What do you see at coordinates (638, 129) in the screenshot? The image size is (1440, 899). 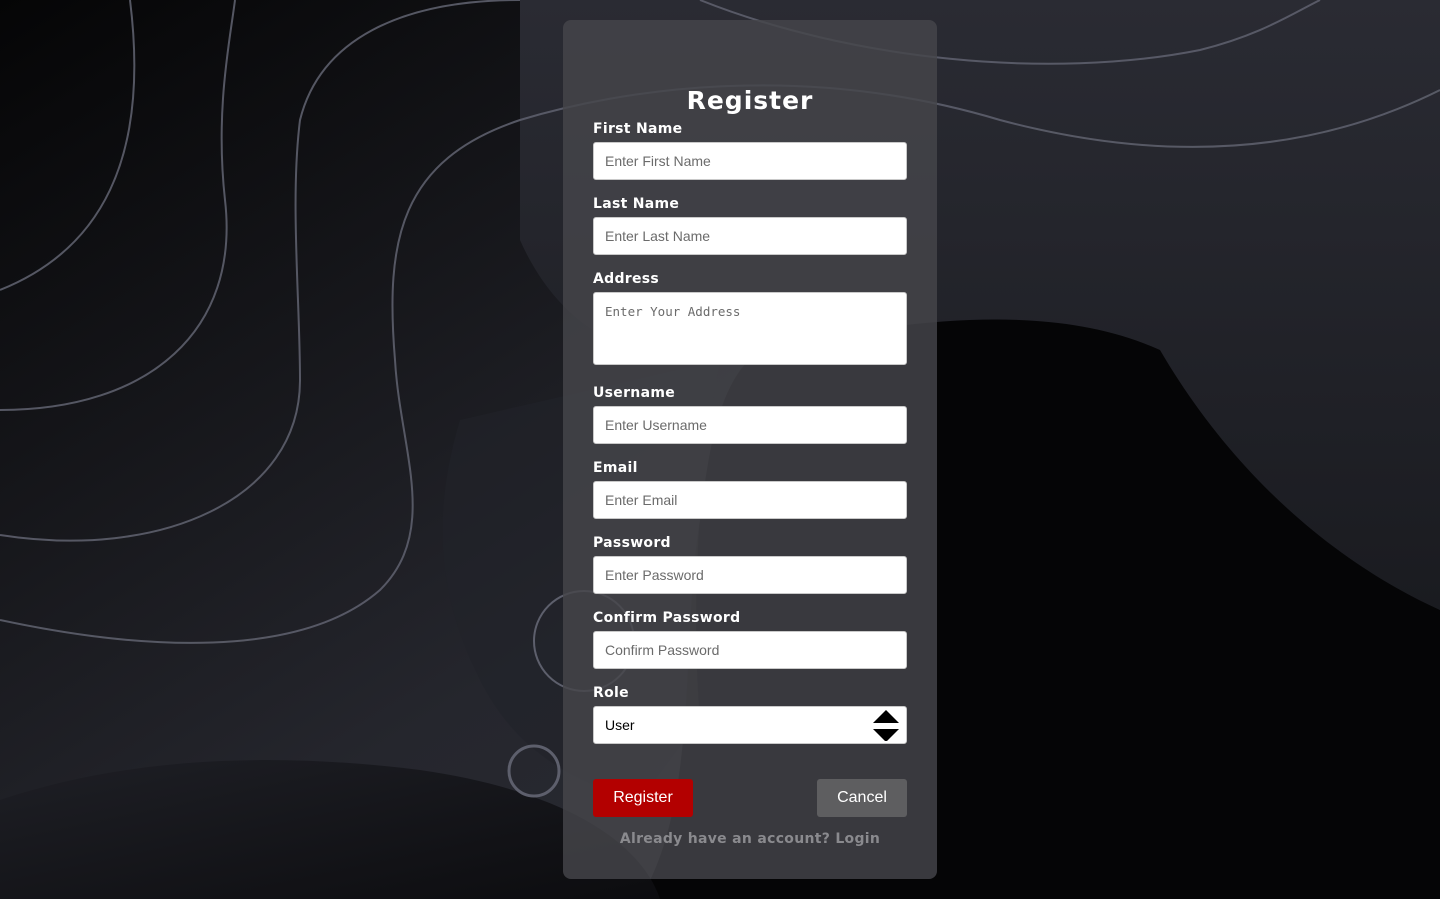 I see `first-name-label: First Name` at bounding box center [638, 129].